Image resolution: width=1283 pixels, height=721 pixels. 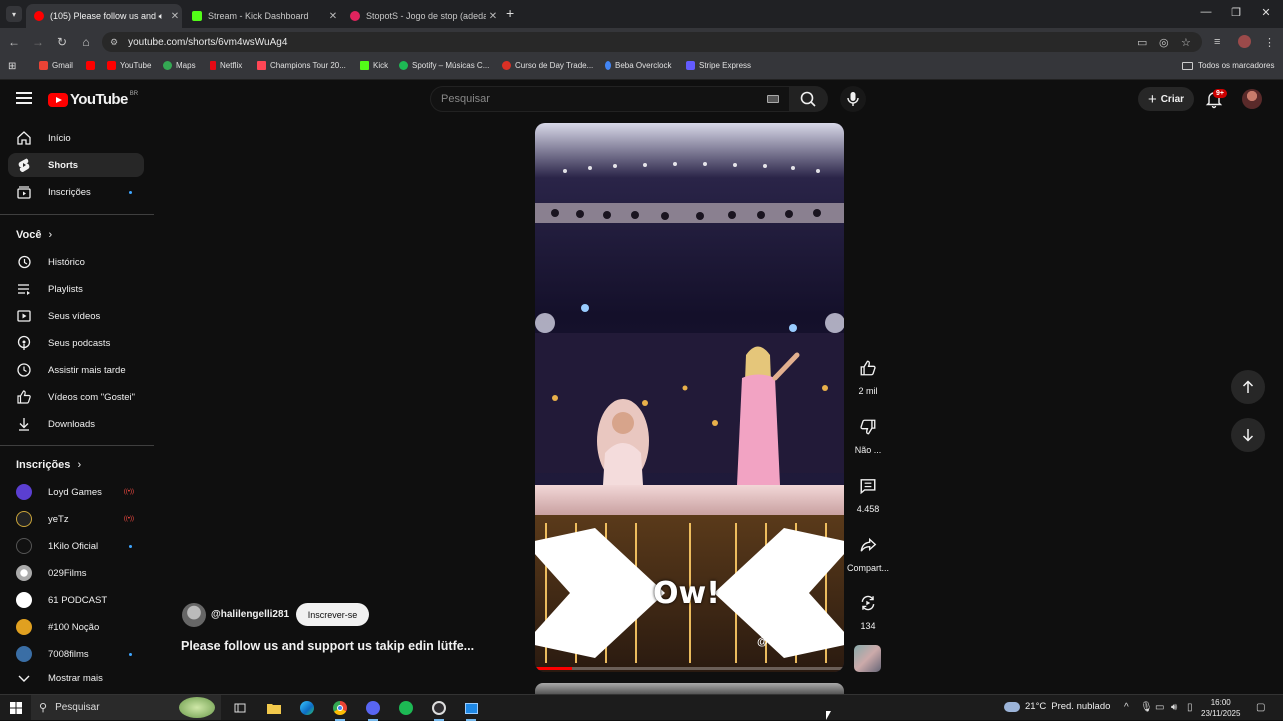 I want to click on search-button, so click(x=809, y=99).